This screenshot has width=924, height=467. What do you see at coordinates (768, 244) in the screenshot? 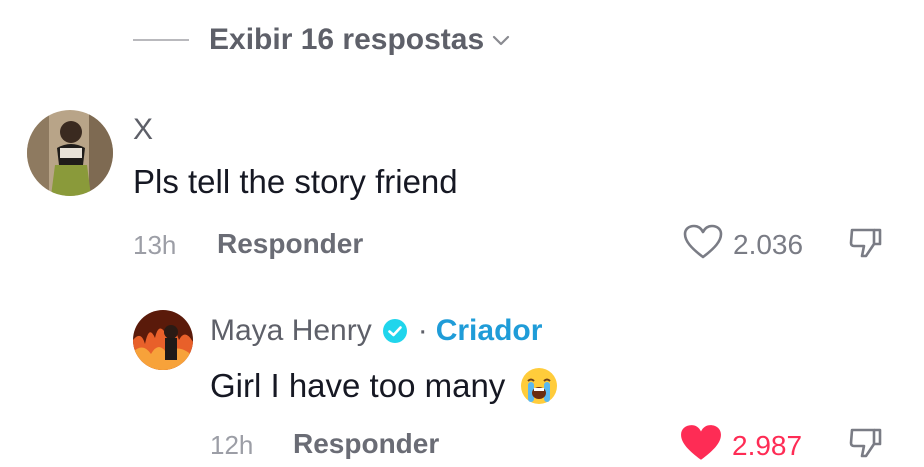
I see `like-count: 2.036` at bounding box center [768, 244].